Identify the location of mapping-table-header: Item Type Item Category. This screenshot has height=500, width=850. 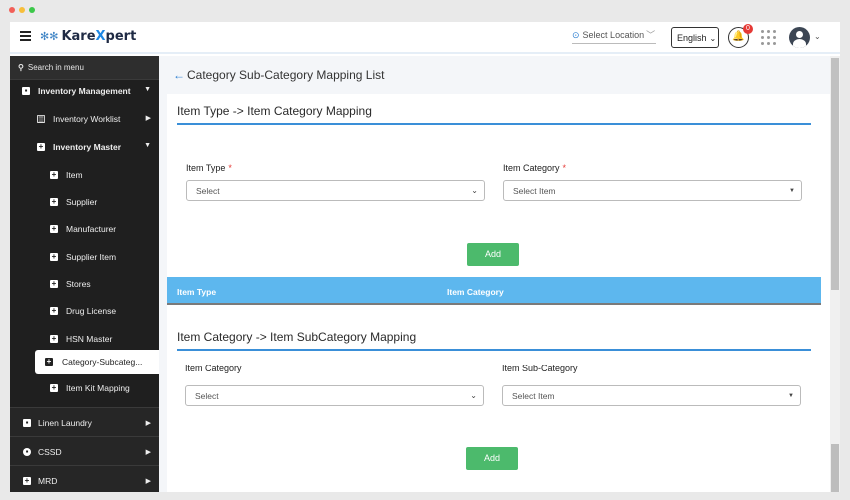
(494, 291).